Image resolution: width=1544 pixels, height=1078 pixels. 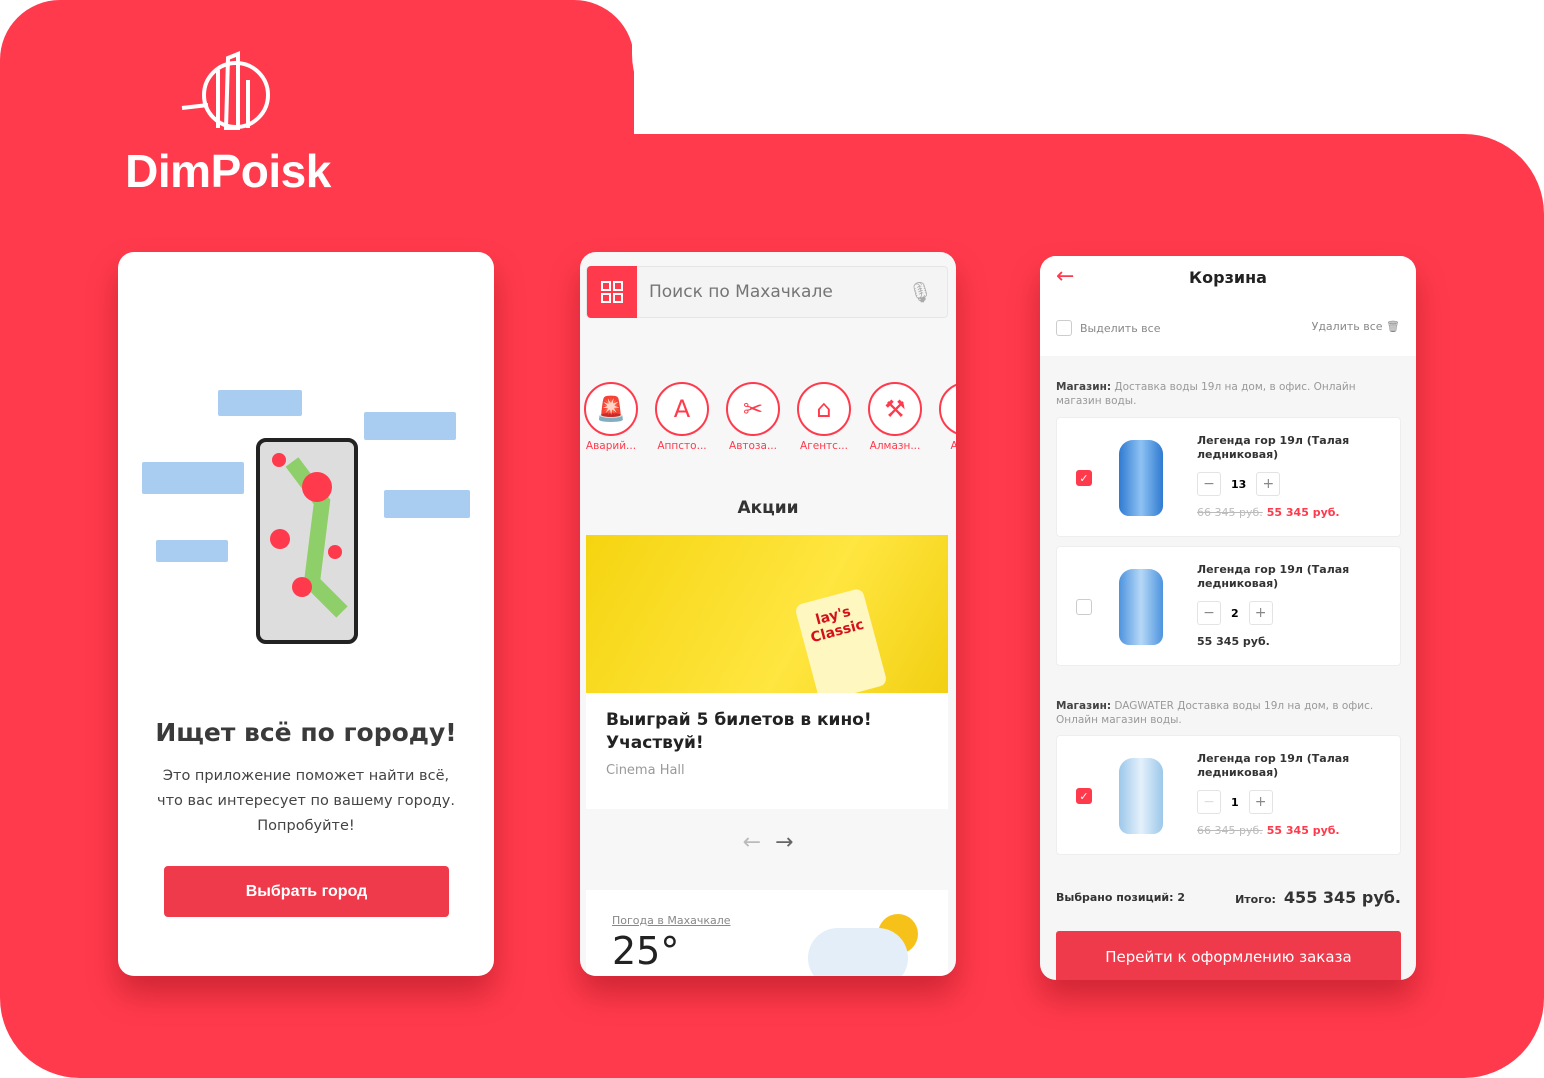 I want to click on quantity-value: 1, so click(x=1235, y=802).